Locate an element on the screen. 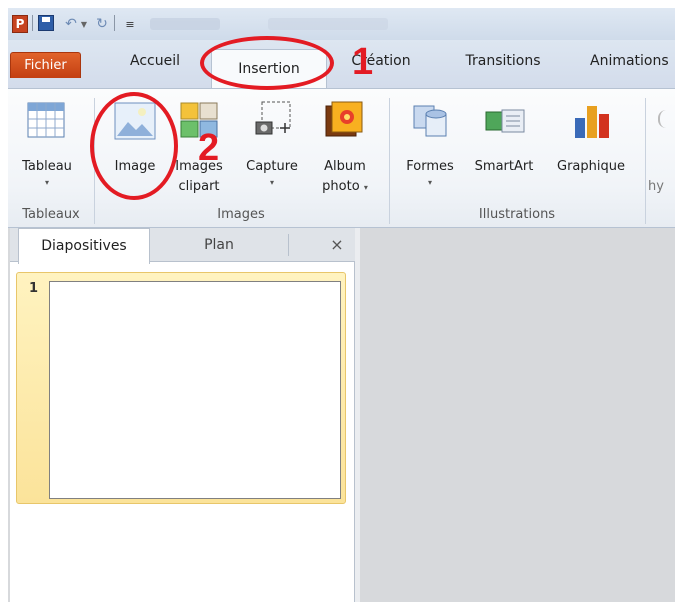 This screenshot has height=602, width=675. smartart-icon is located at coordinates (505, 121).